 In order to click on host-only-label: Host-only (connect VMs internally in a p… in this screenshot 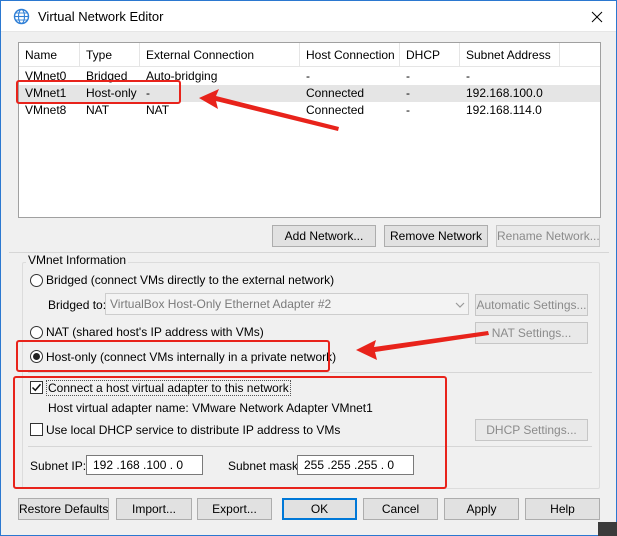, I will do `click(191, 357)`.